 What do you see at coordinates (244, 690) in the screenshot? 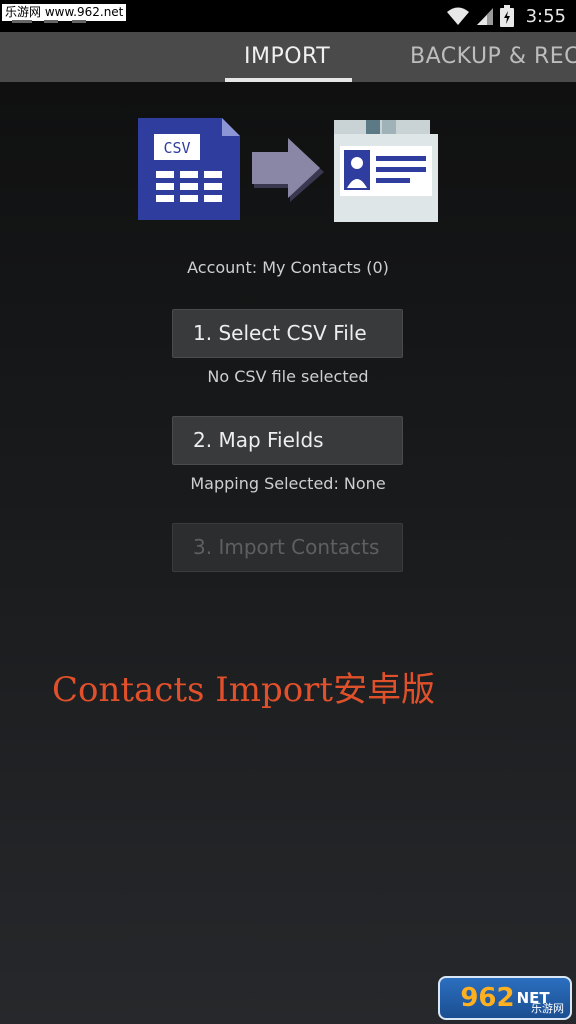
I see `overlay-title: Contacts Import安卓版` at bounding box center [244, 690].